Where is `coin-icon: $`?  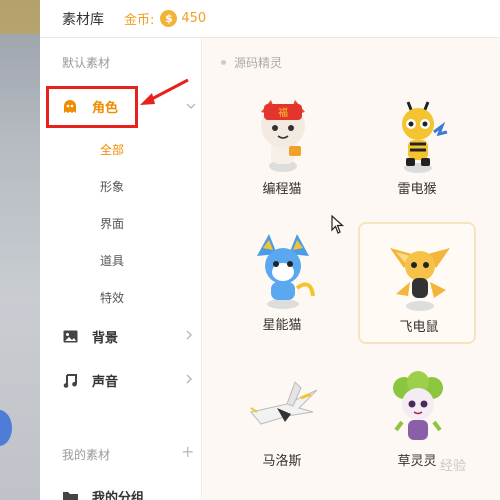 coin-icon: $ is located at coordinates (169, 18).